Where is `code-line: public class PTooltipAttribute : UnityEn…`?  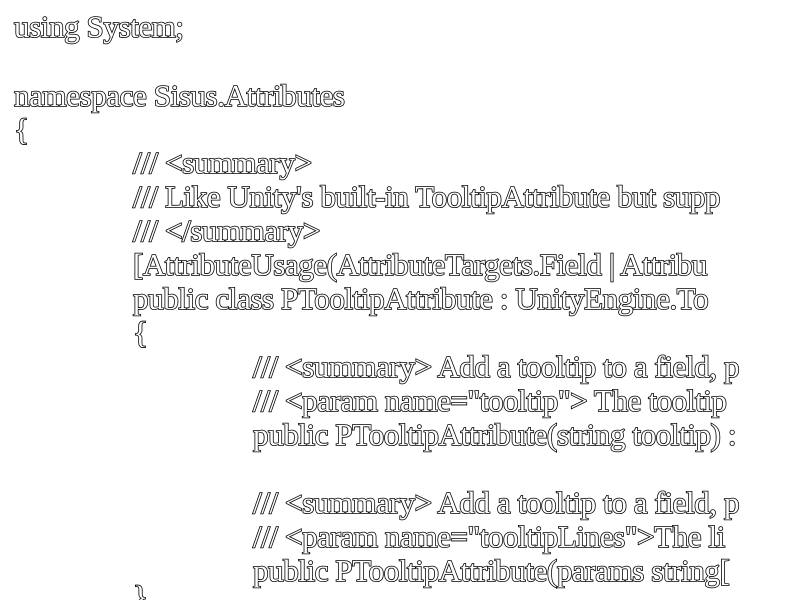 code-line: public class PTooltipAttribute : UnityEn… is located at coordinates (420, 299).